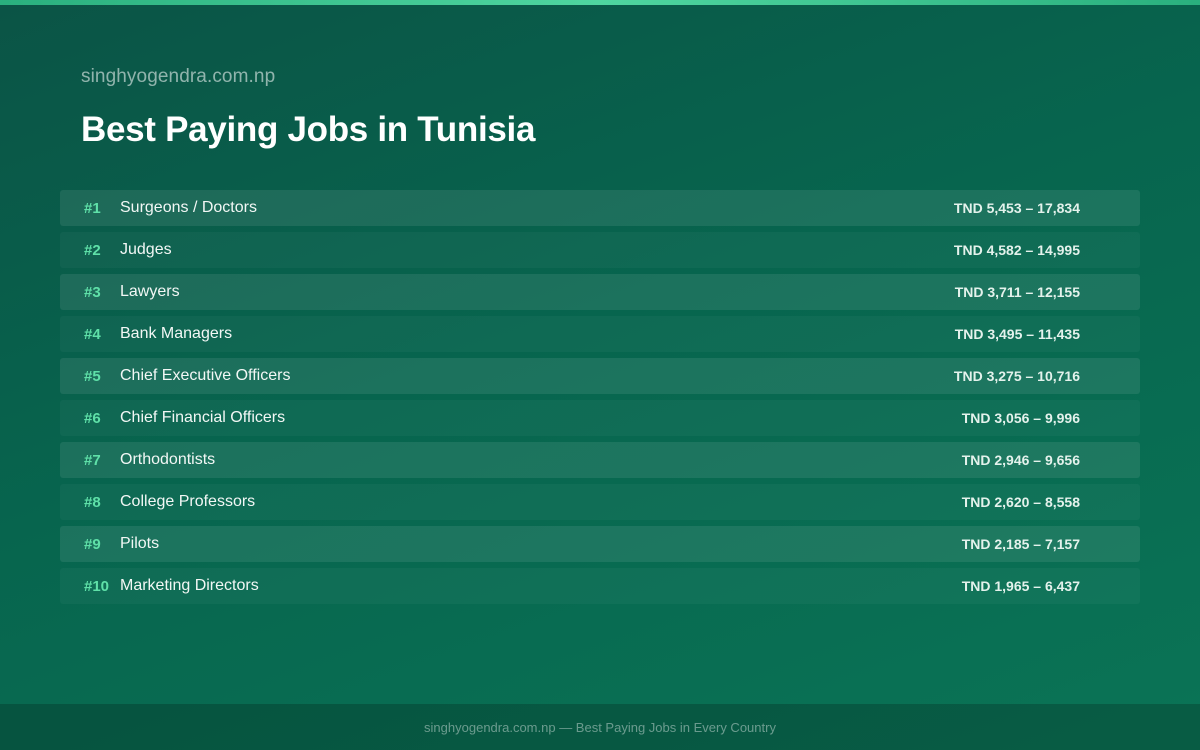 This screenshot has height=750, width=1200. What do you see at coordinates (92, 208) in the screenshot?
I see `job-rank: #1` at bounding box center [92, 208].